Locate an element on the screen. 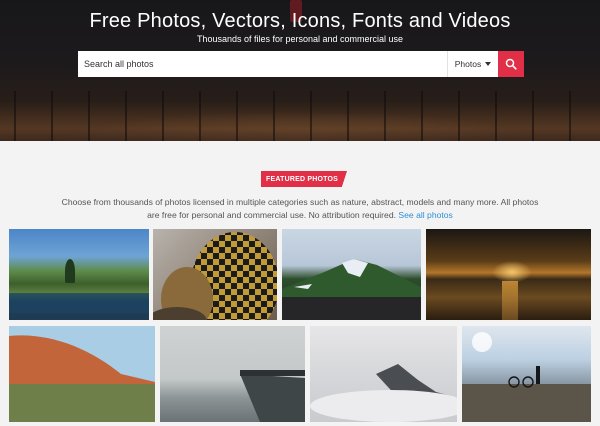 The height and width of the screenshot is (426, 600). snowy-hill-illustration is located at coordinates (351, 289).